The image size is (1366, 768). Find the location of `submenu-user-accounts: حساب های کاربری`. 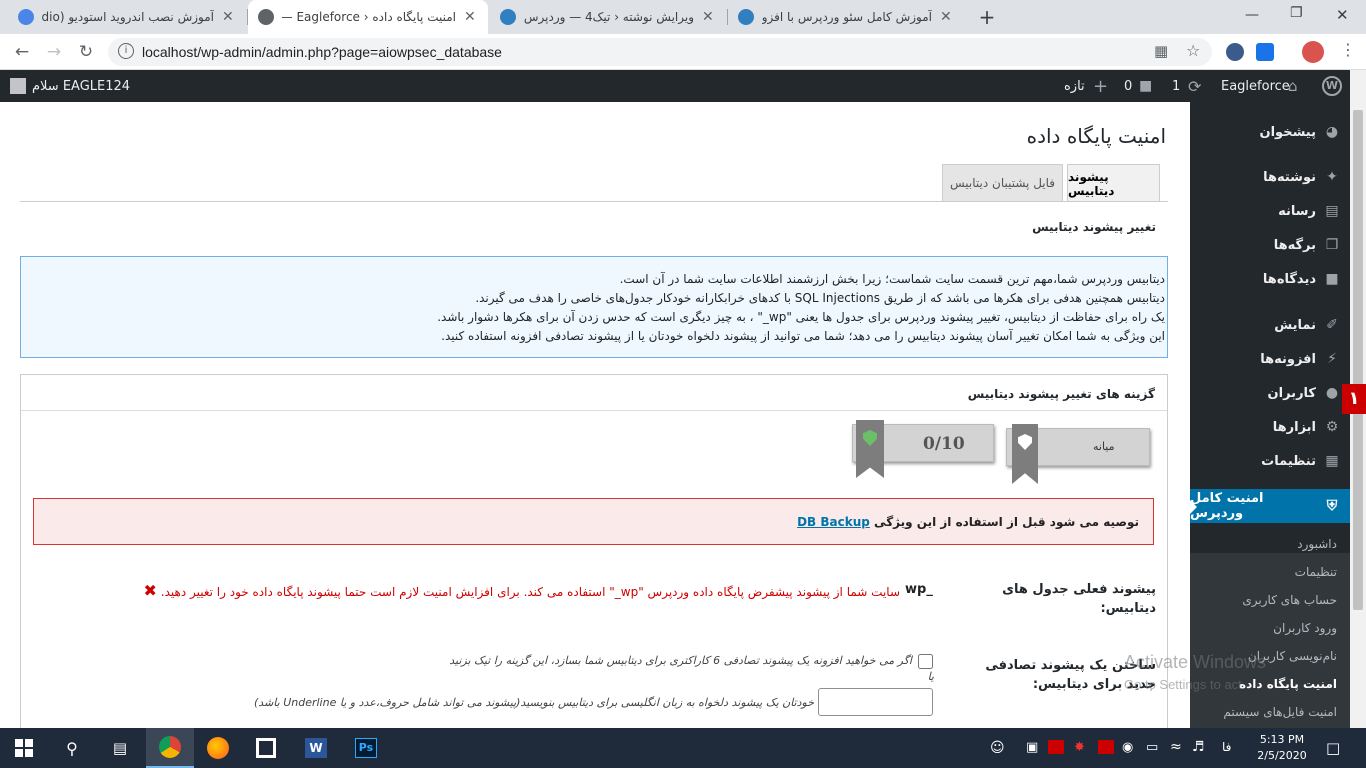

submenu-user-accounts: حساب های کاربری is located at coordinates (1270, 600).